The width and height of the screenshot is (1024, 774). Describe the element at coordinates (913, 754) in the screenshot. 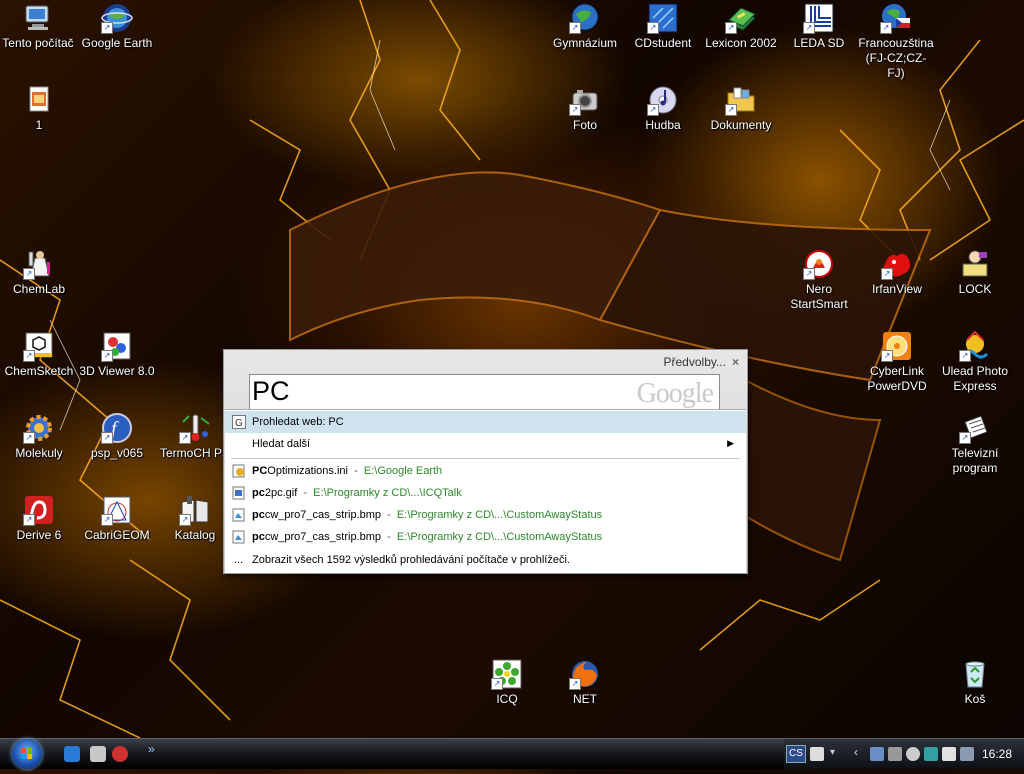

I see `speech-bubble-icon` at that location.